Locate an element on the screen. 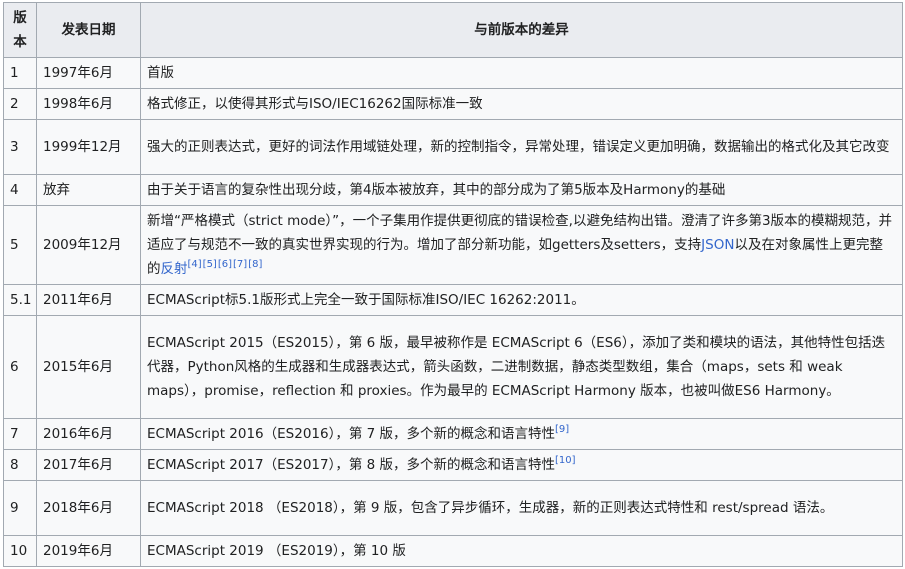  reflection-link: 反射 is located at coordinates (174, 269).